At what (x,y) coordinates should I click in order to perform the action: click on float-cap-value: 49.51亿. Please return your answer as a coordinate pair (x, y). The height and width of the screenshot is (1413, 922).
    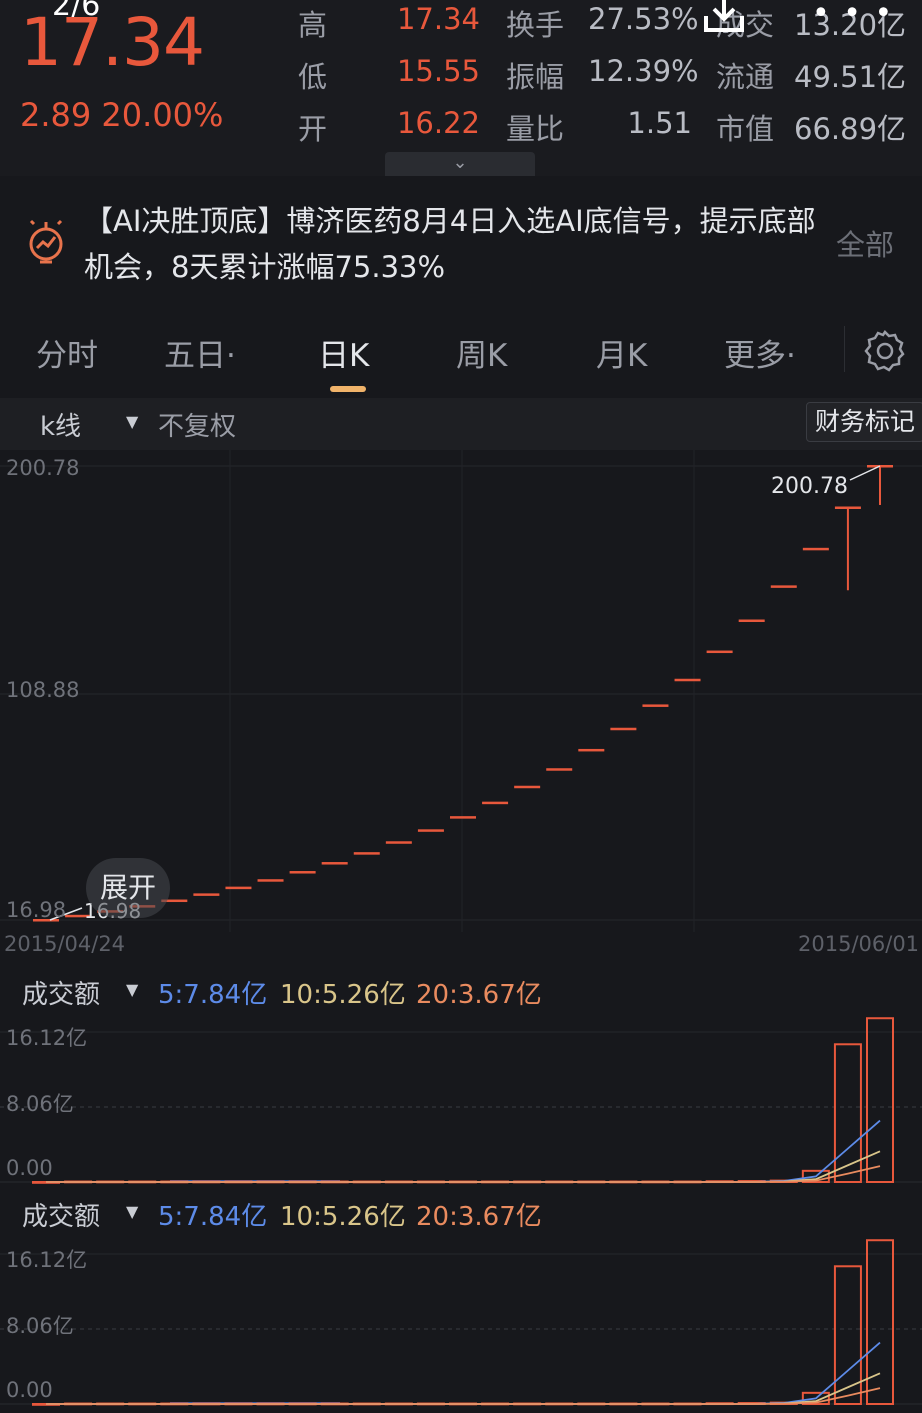
    Looking at the image, I should click on (850, 77).